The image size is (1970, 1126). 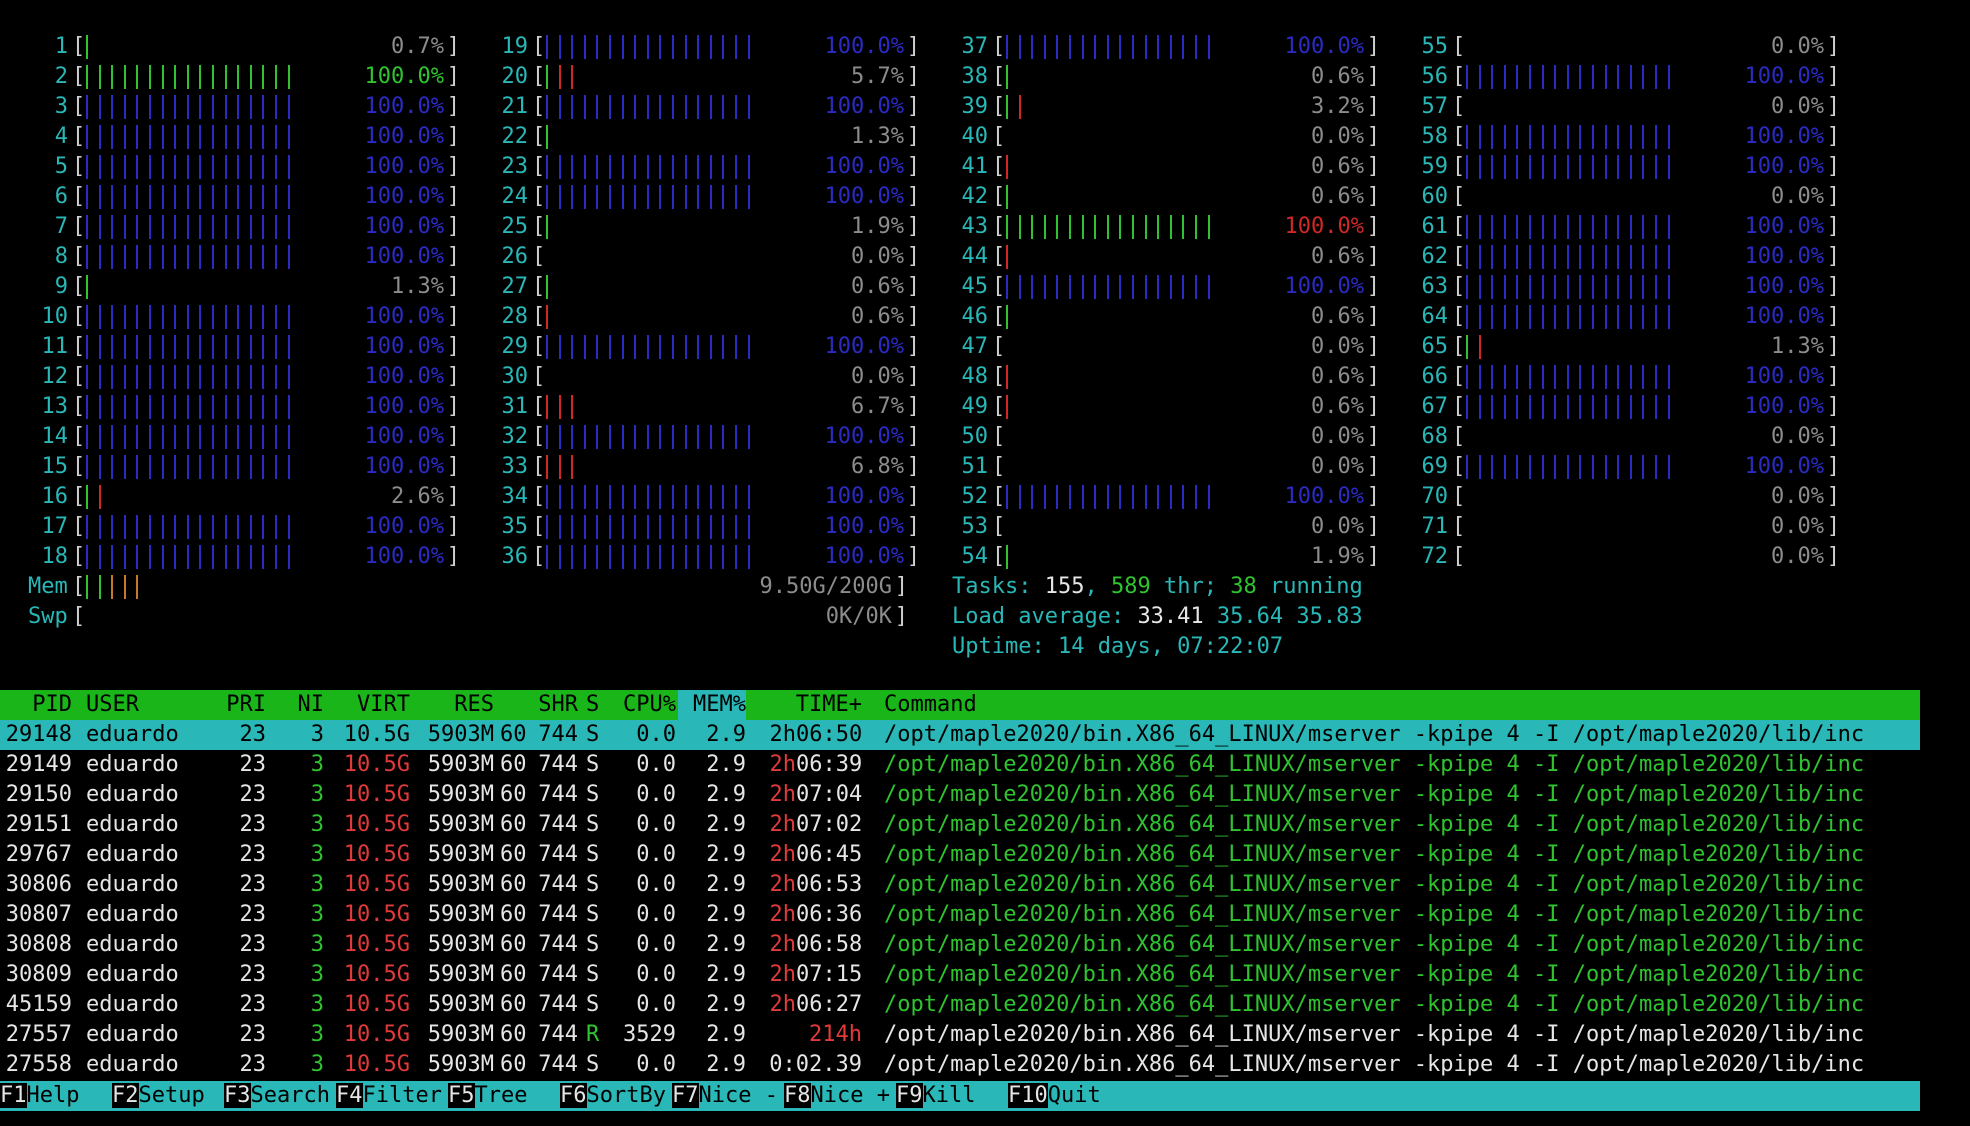 What do you see at coordinates (238, 705) in the screenshot?
I see `header-pri: PRI` at bounding box center [238, 705].